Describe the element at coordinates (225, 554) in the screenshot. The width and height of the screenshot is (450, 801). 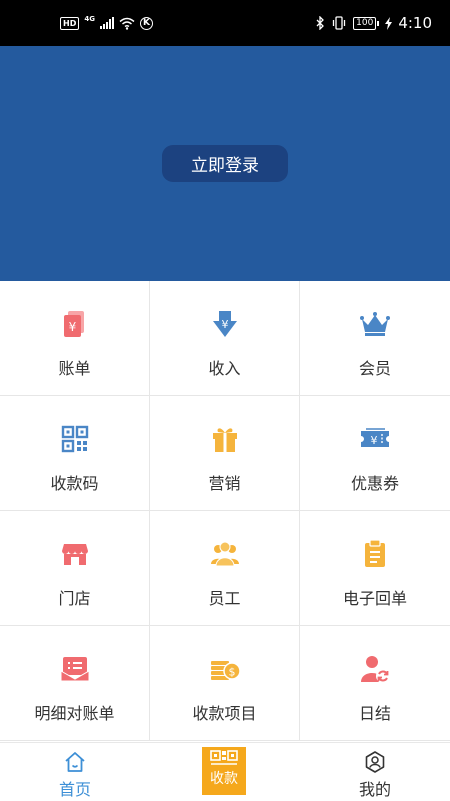
I see `staff-icon` at that location.